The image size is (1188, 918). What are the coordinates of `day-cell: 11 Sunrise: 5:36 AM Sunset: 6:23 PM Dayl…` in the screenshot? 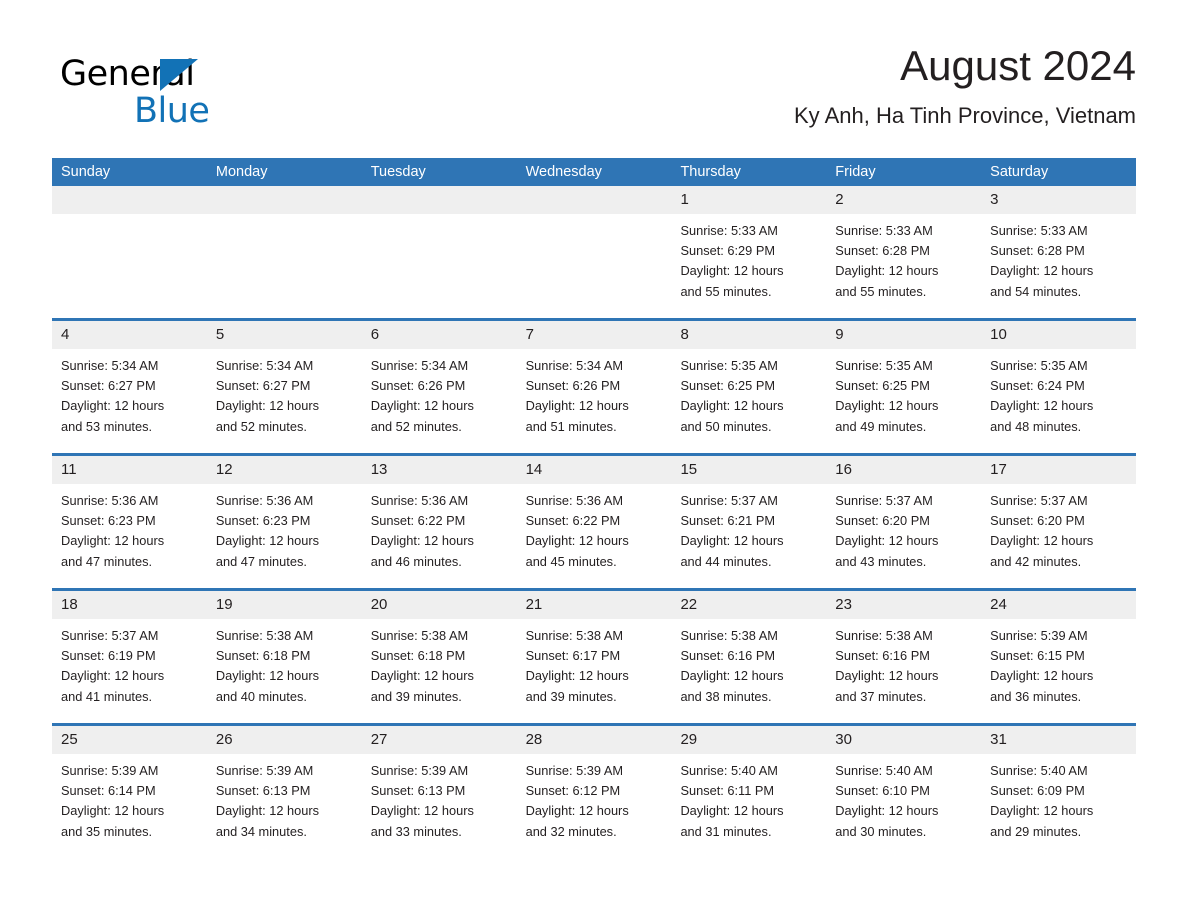 It's located at (129, 522).